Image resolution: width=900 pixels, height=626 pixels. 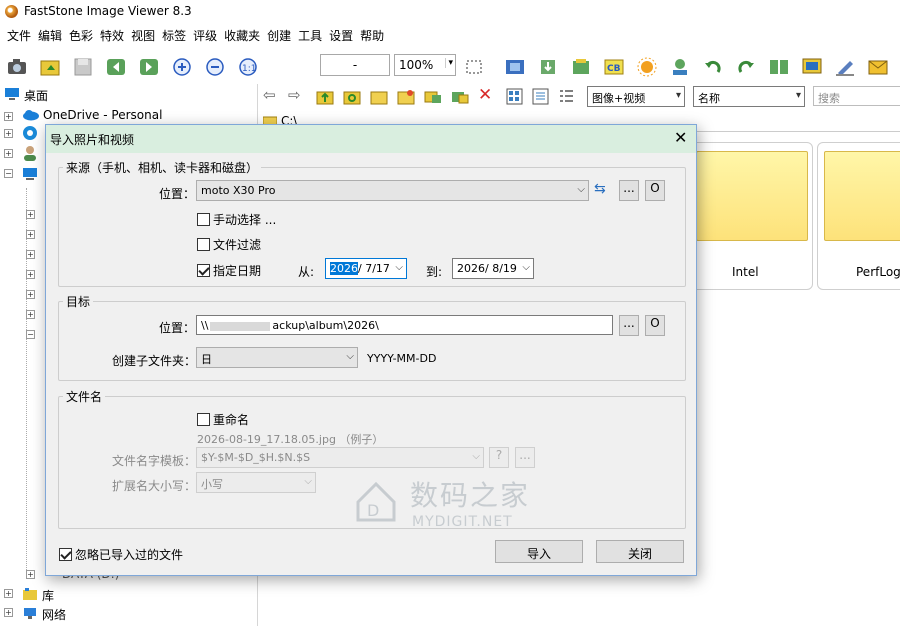 I want to click on close-icon: ✕, so click(x=680, y=137).